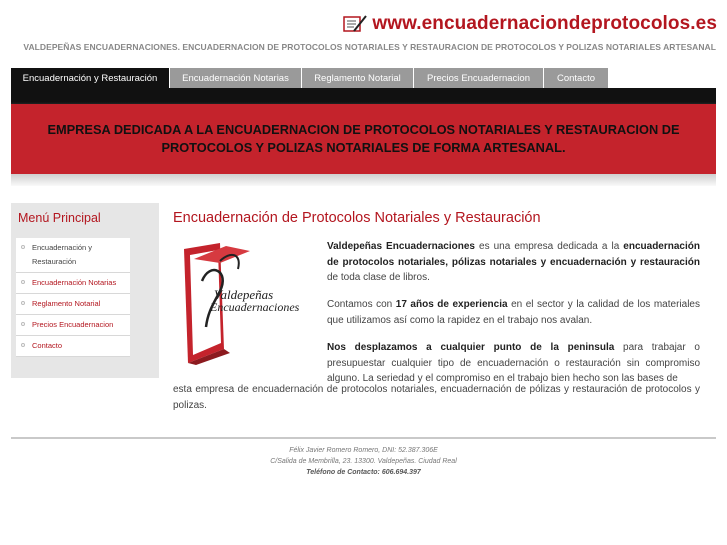  What do you see at coordinates (479, 78) in the screenshot?
I see `tab-precios-encuadernacion: Precios Encuadernacion` at bounding box center [479, 78].